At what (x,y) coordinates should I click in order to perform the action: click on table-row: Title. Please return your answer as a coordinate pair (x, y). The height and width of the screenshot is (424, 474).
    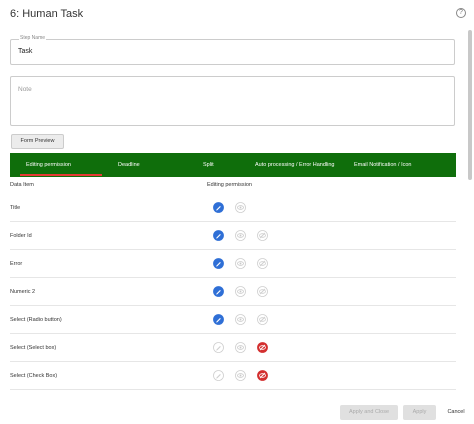
    Looking at the image, I should click on (233, 208).